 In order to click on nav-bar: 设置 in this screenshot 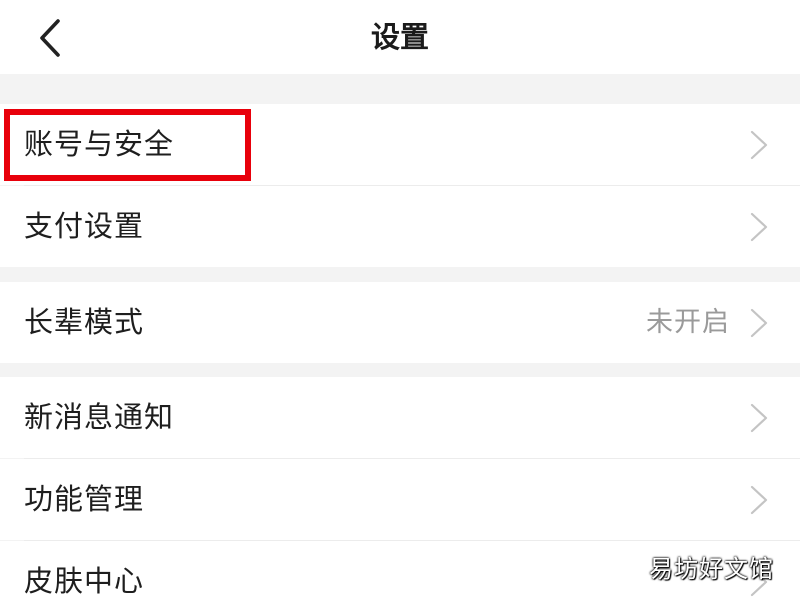, I will do `click(400, 37)`.